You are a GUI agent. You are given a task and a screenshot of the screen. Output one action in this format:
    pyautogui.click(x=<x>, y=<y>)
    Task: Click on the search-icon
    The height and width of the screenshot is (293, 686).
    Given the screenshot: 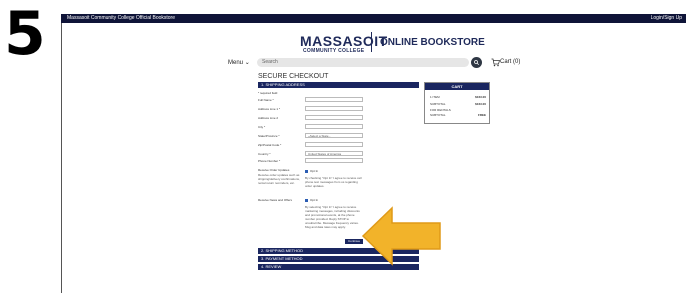 What is the action you would take?
    pyautogui.click(x=476, y=62)
    